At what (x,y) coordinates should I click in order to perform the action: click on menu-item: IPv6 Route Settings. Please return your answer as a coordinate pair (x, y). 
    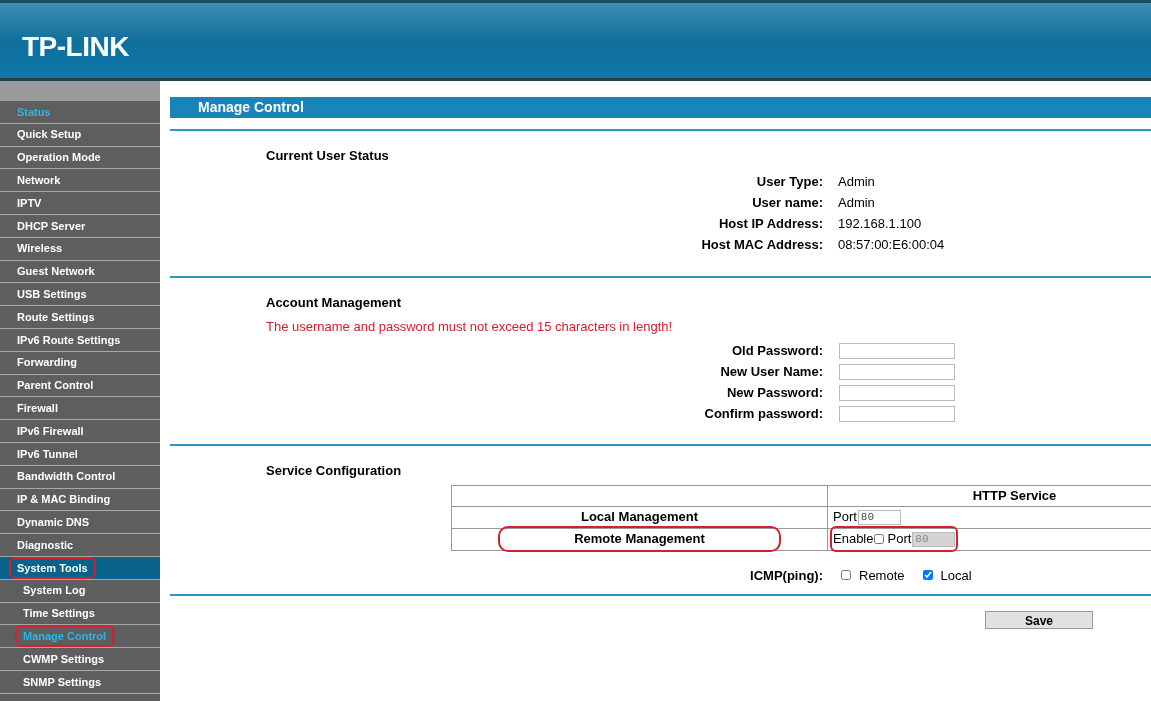
    Looking at the image, I should click on (69, 340).